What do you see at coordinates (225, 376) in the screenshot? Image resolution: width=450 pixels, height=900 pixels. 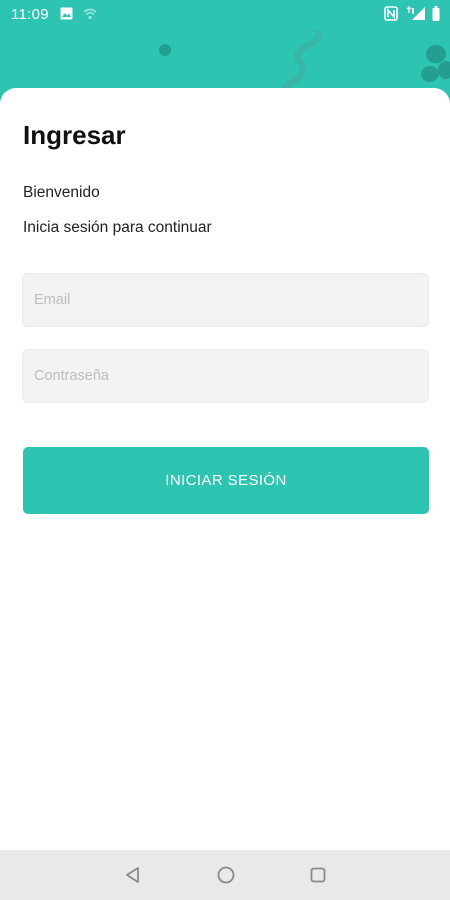 I see `password-field` at bounding box center [225, 376].